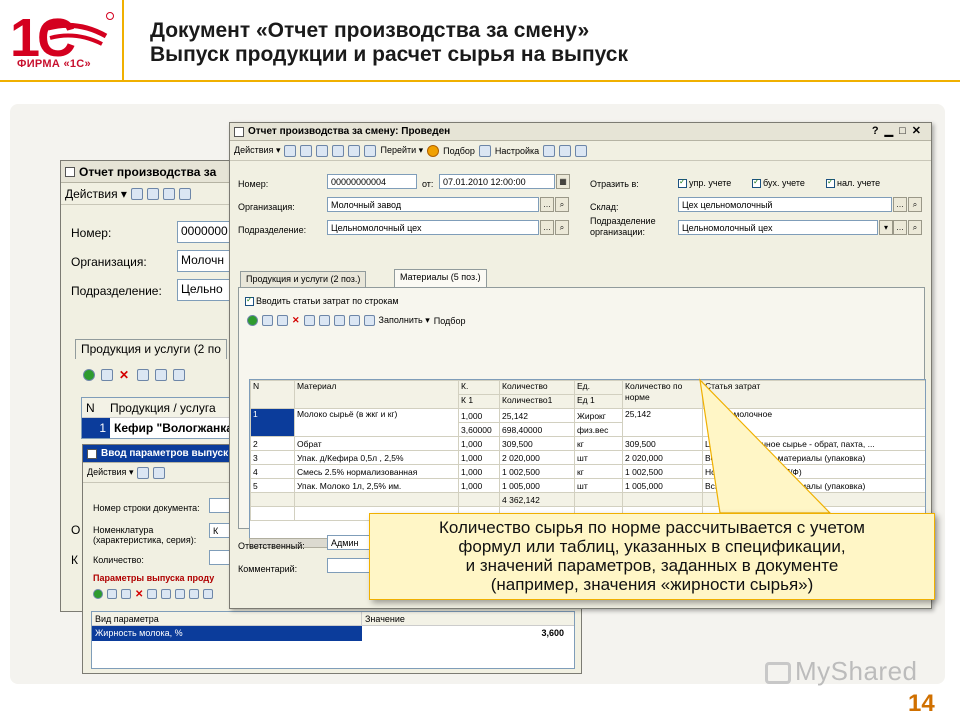 This screenshot has height=720, width=960. I want to click on post-icon, so click(322, 150).